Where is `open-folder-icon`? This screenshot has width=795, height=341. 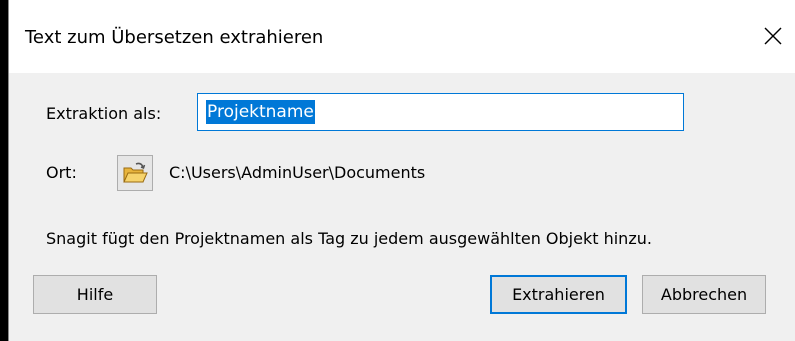 open-folder-icon is located at coordinates (135, 172).